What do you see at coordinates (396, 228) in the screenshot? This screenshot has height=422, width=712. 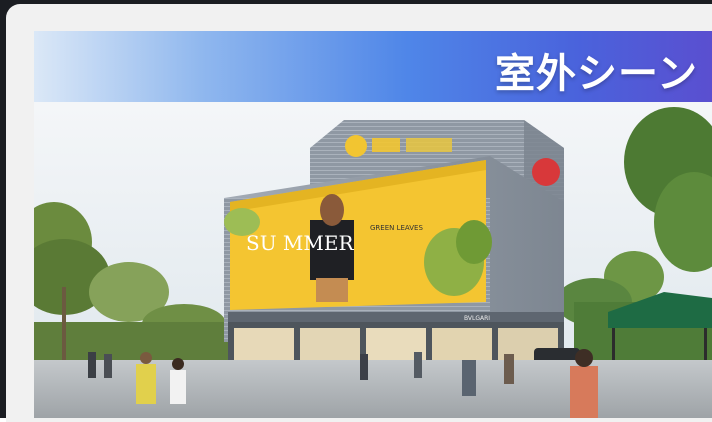 I see `billboard-side-text: GREEN LEAVES` at bounding box center [396, 228].